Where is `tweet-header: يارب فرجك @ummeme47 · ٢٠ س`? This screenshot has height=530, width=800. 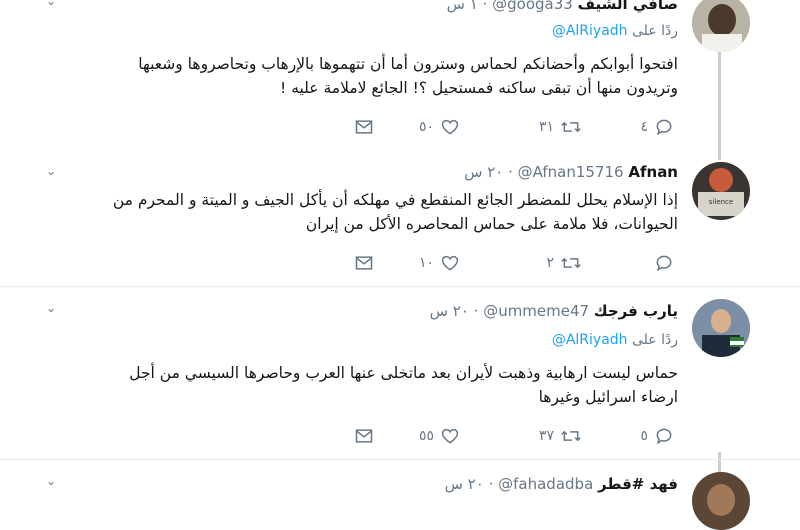 tweet-header: يارب فرجك @ummeme47 · ٢٠ س is located at coordinates (554, 311).